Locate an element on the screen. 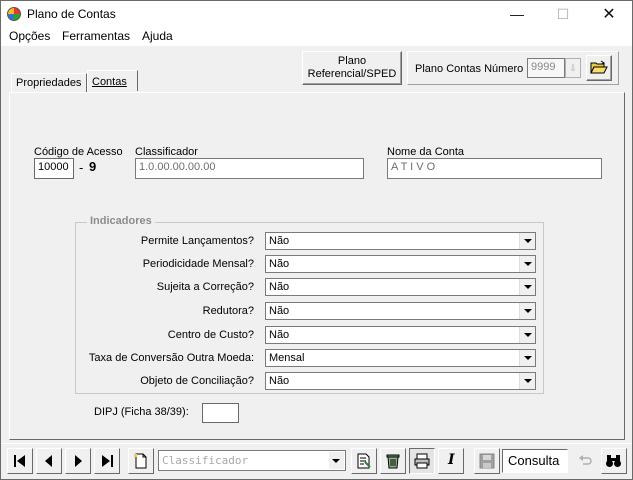  tab-contas: Contas is located at coordinates (112, 80).